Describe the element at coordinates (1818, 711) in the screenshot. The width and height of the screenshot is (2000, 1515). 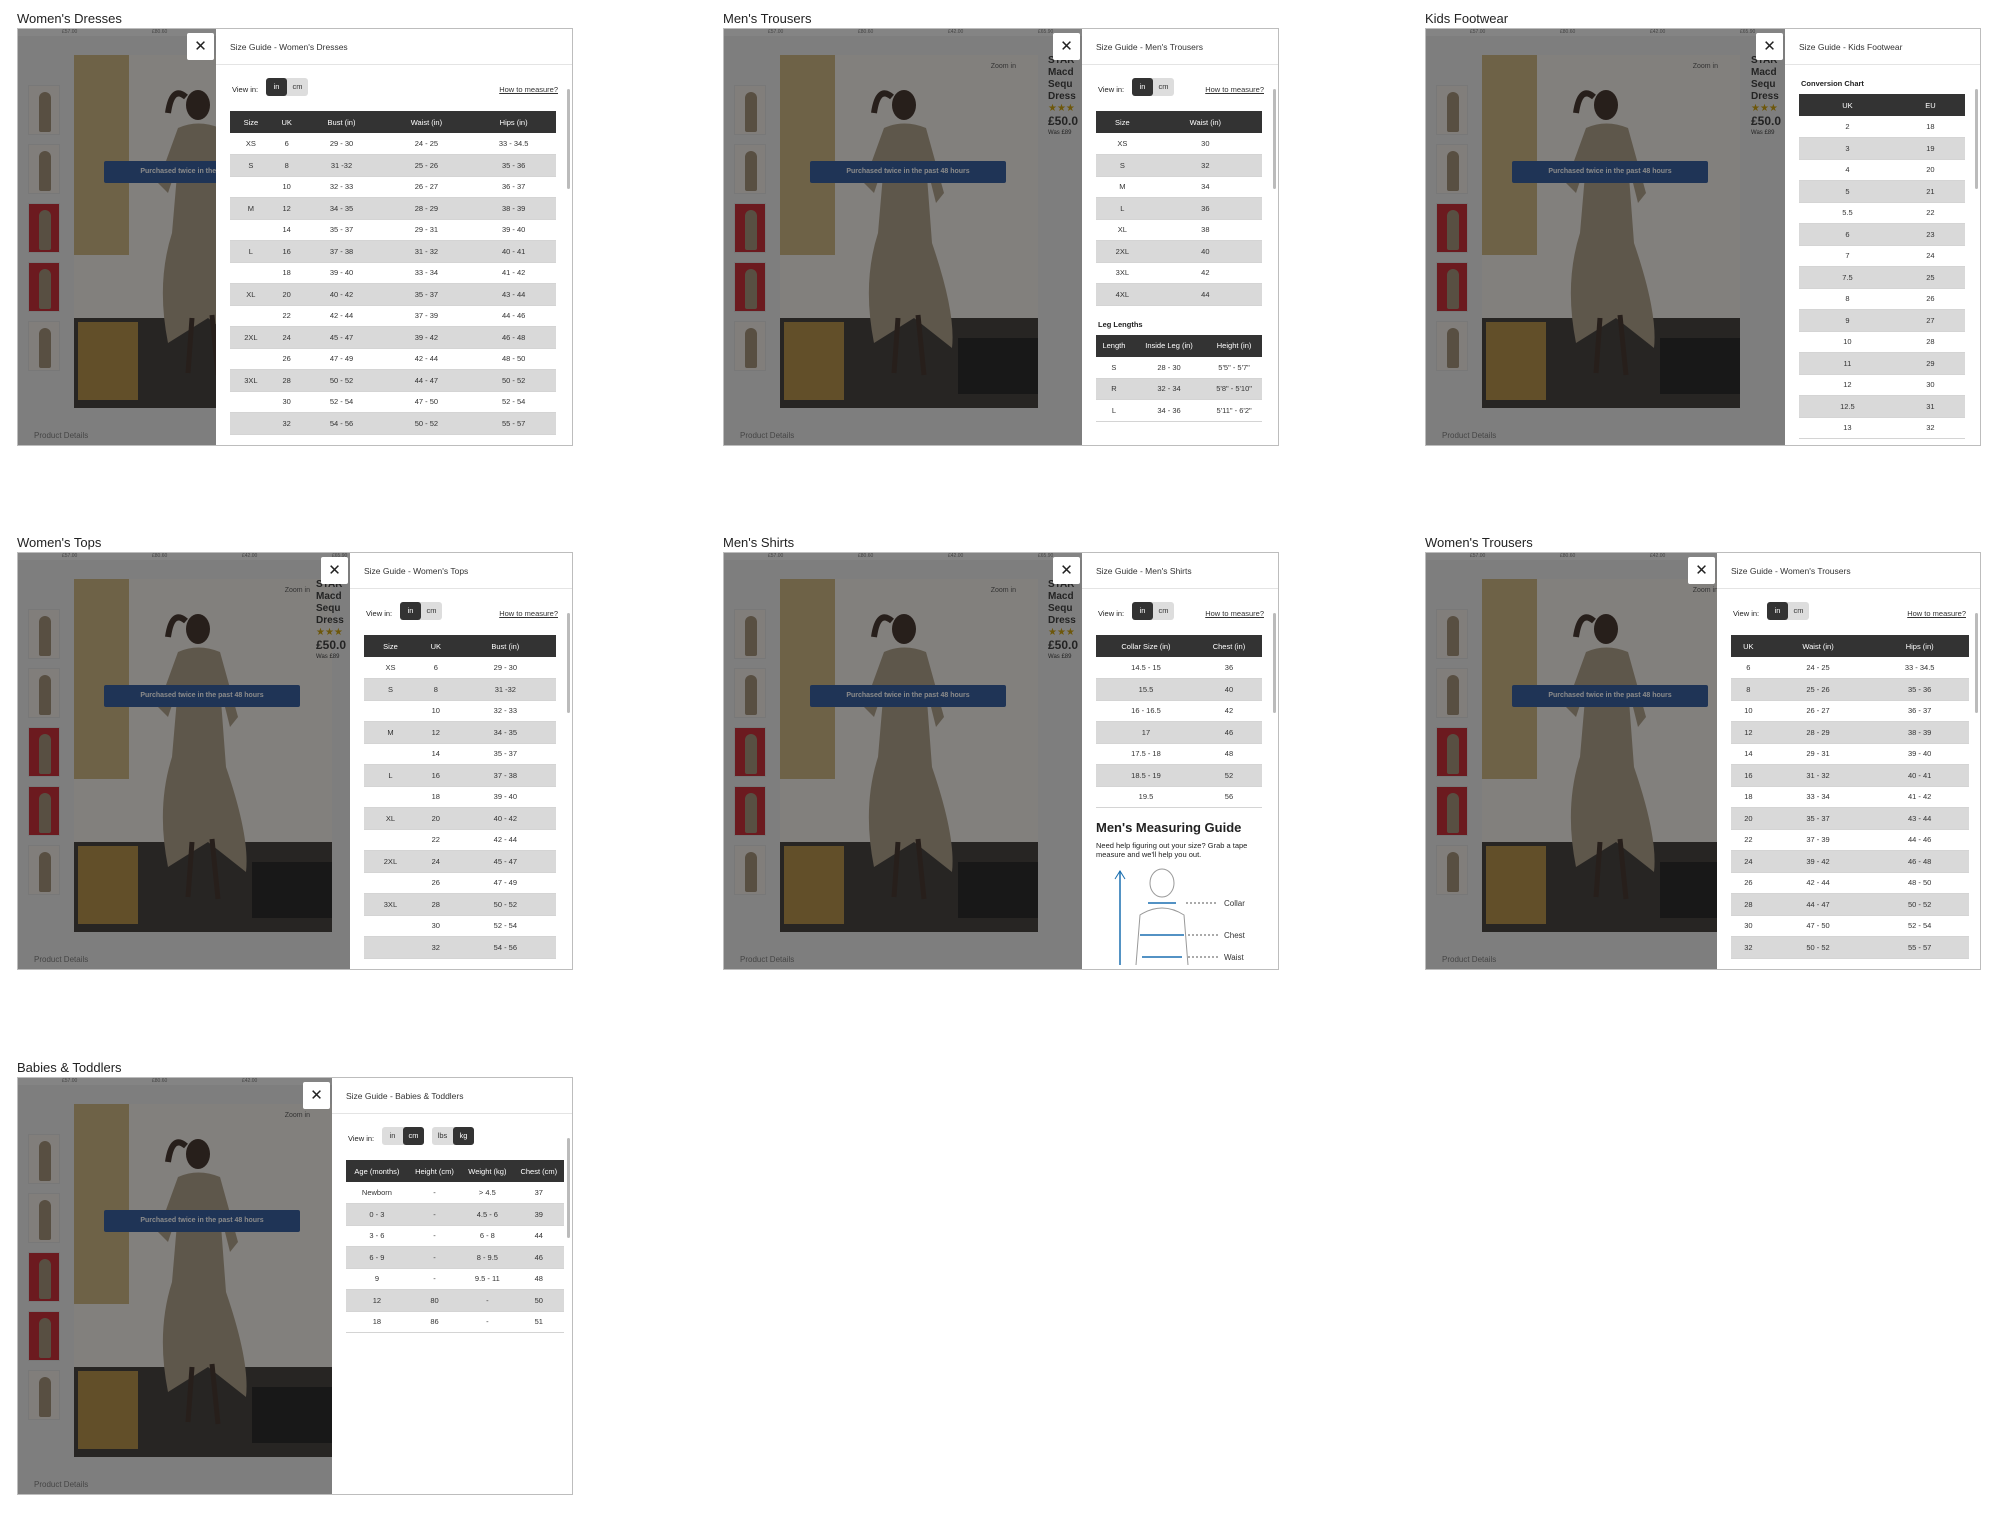
I see `table-cell: 26 - 27` at that location.